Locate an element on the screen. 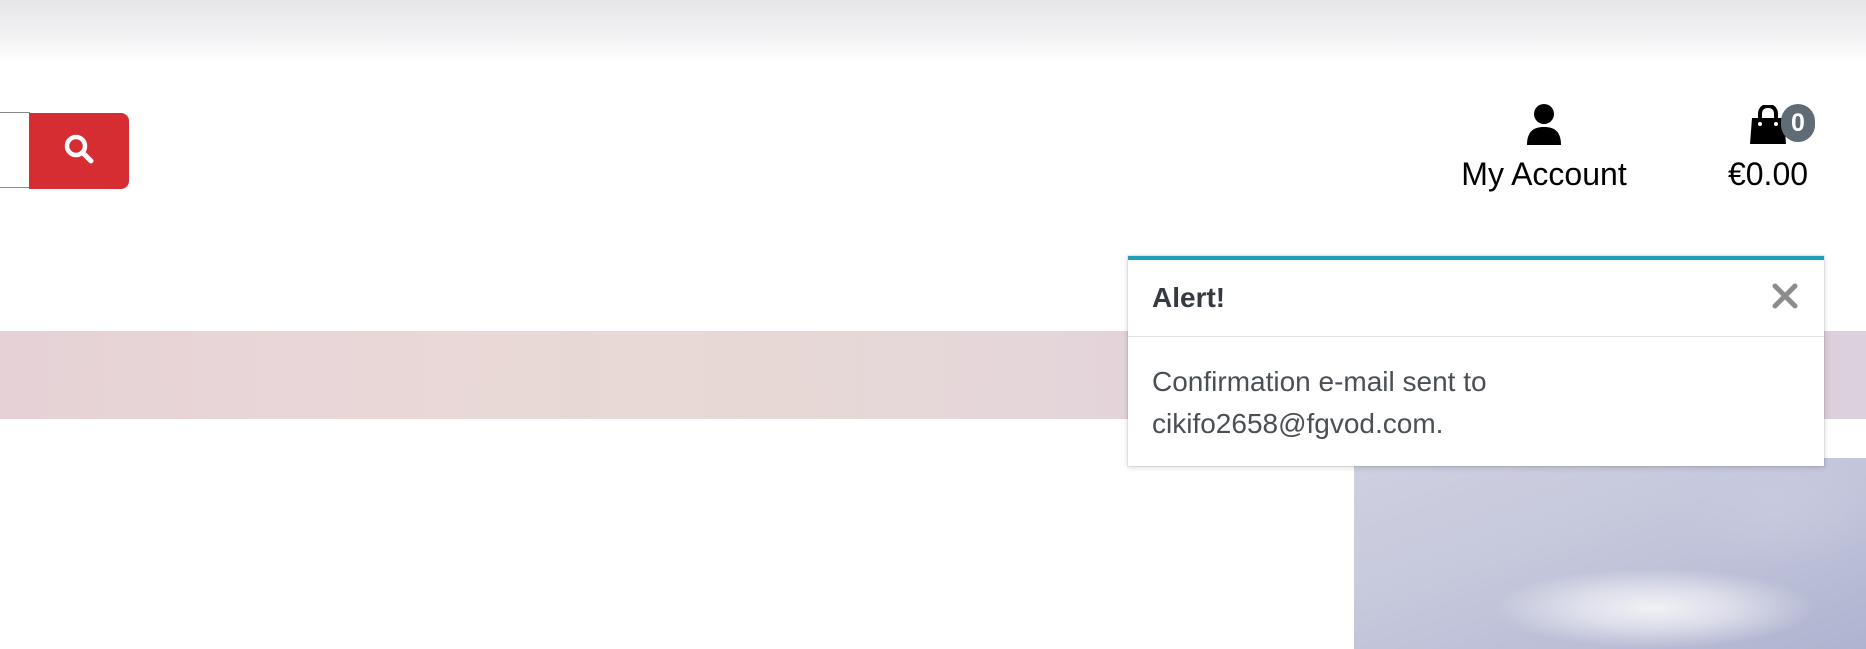 The height and width of the screenshot is (649, 1866). user-icon is located at coordinates (1544, 126).